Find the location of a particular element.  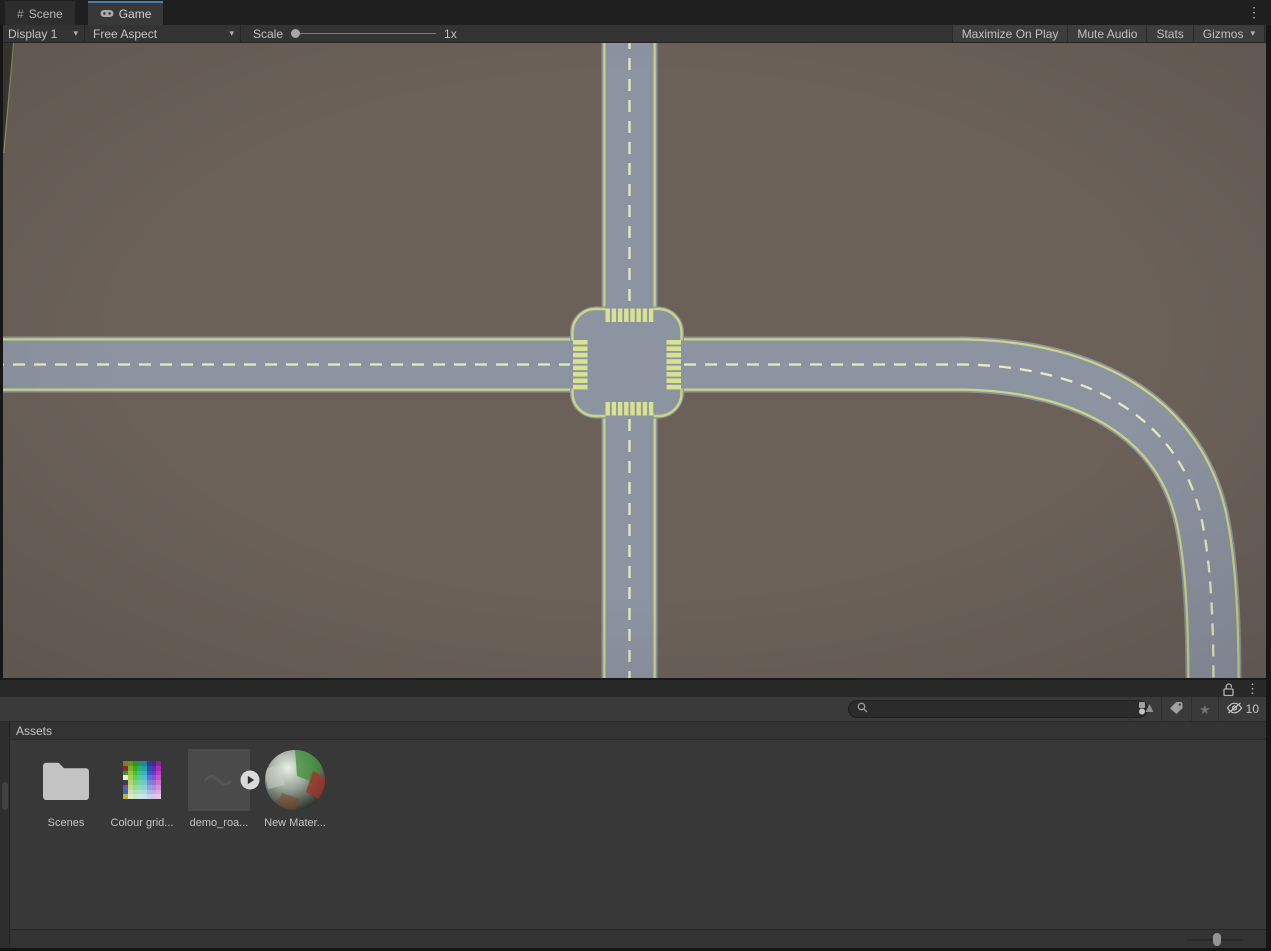

splitter-handle is located at coordinates (5, 796).